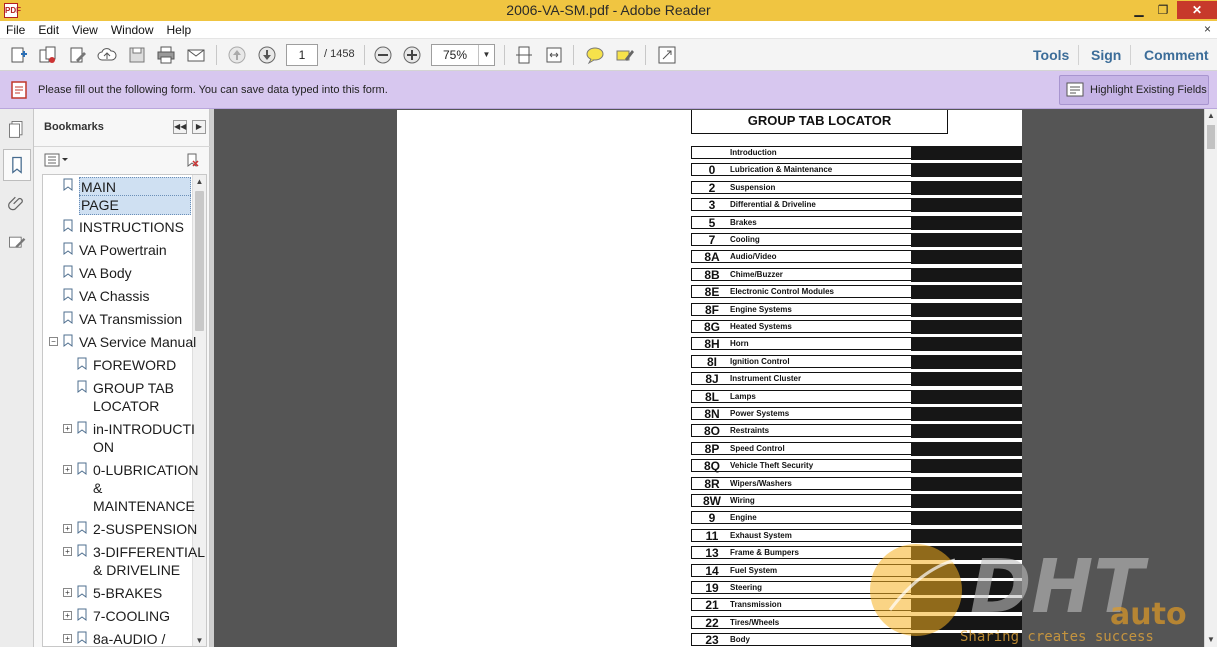  I want to click on close-document-icon: ×, so click(1207, 29).